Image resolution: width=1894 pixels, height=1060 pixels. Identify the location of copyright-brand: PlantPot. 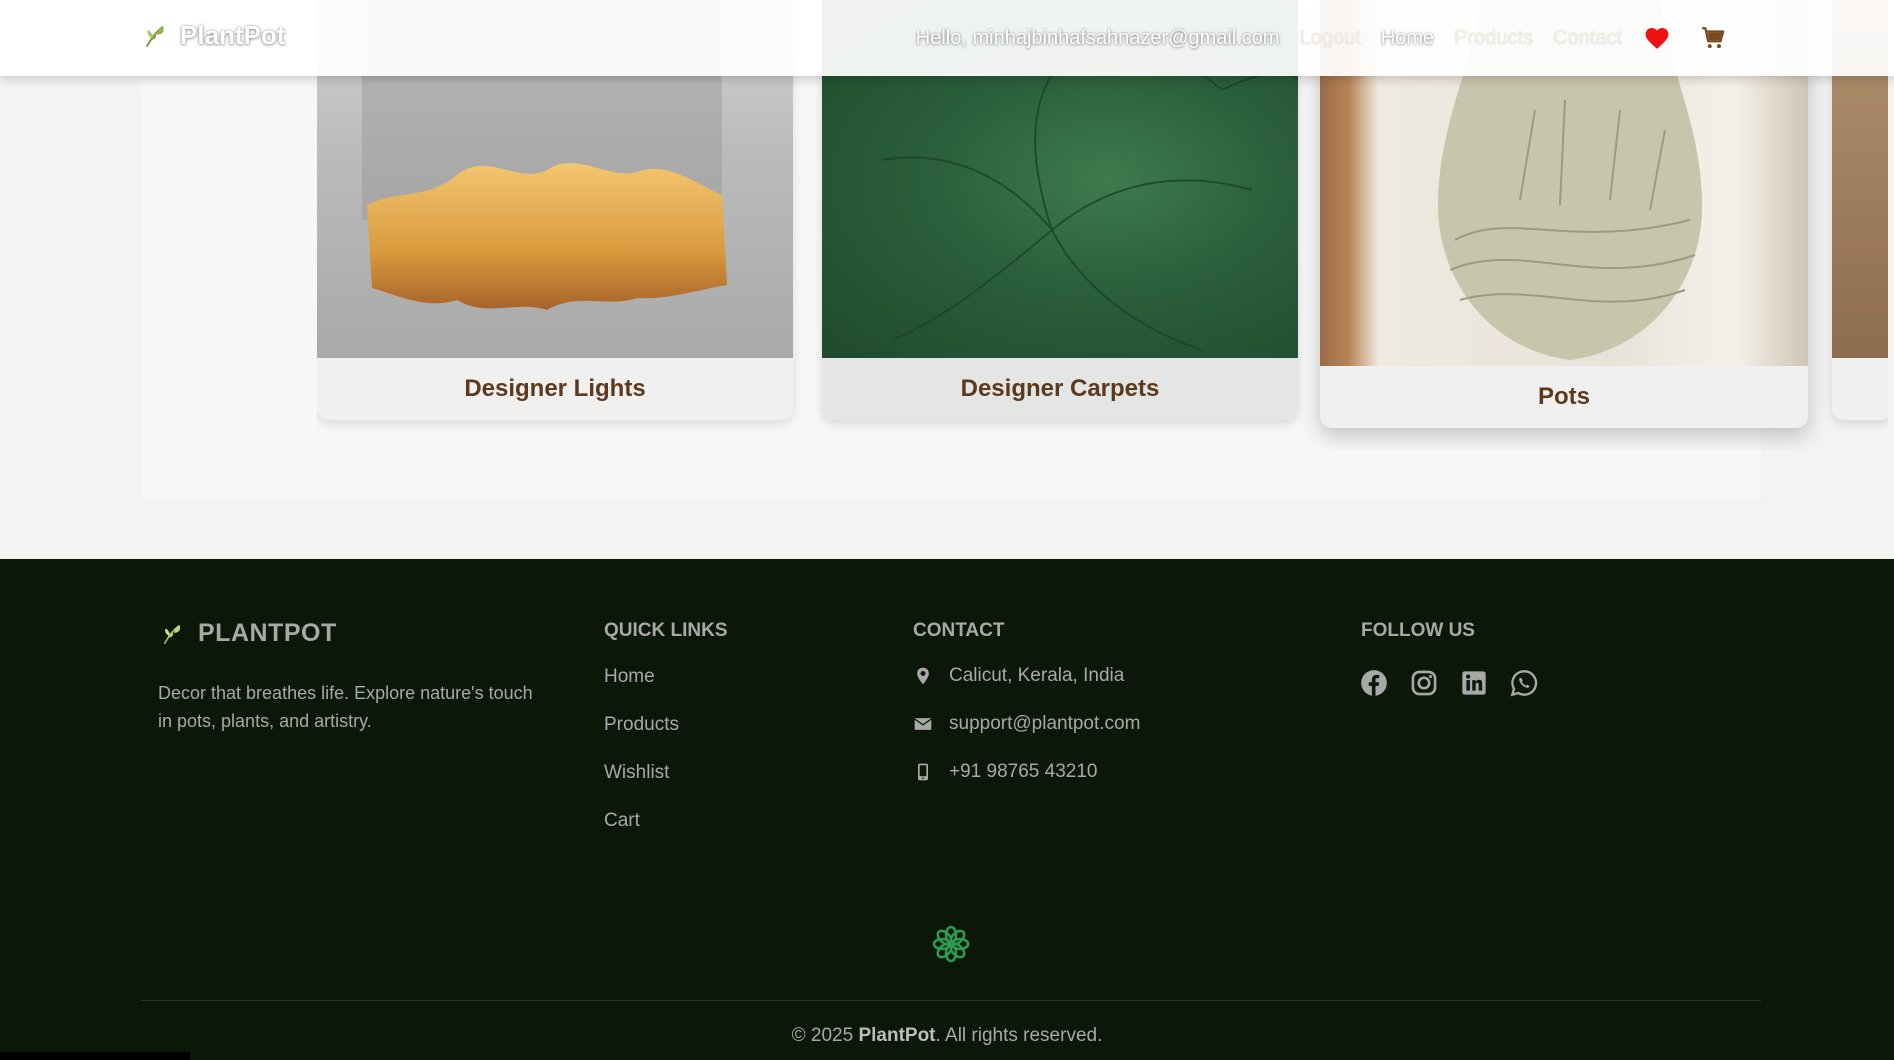
(897, 1035).